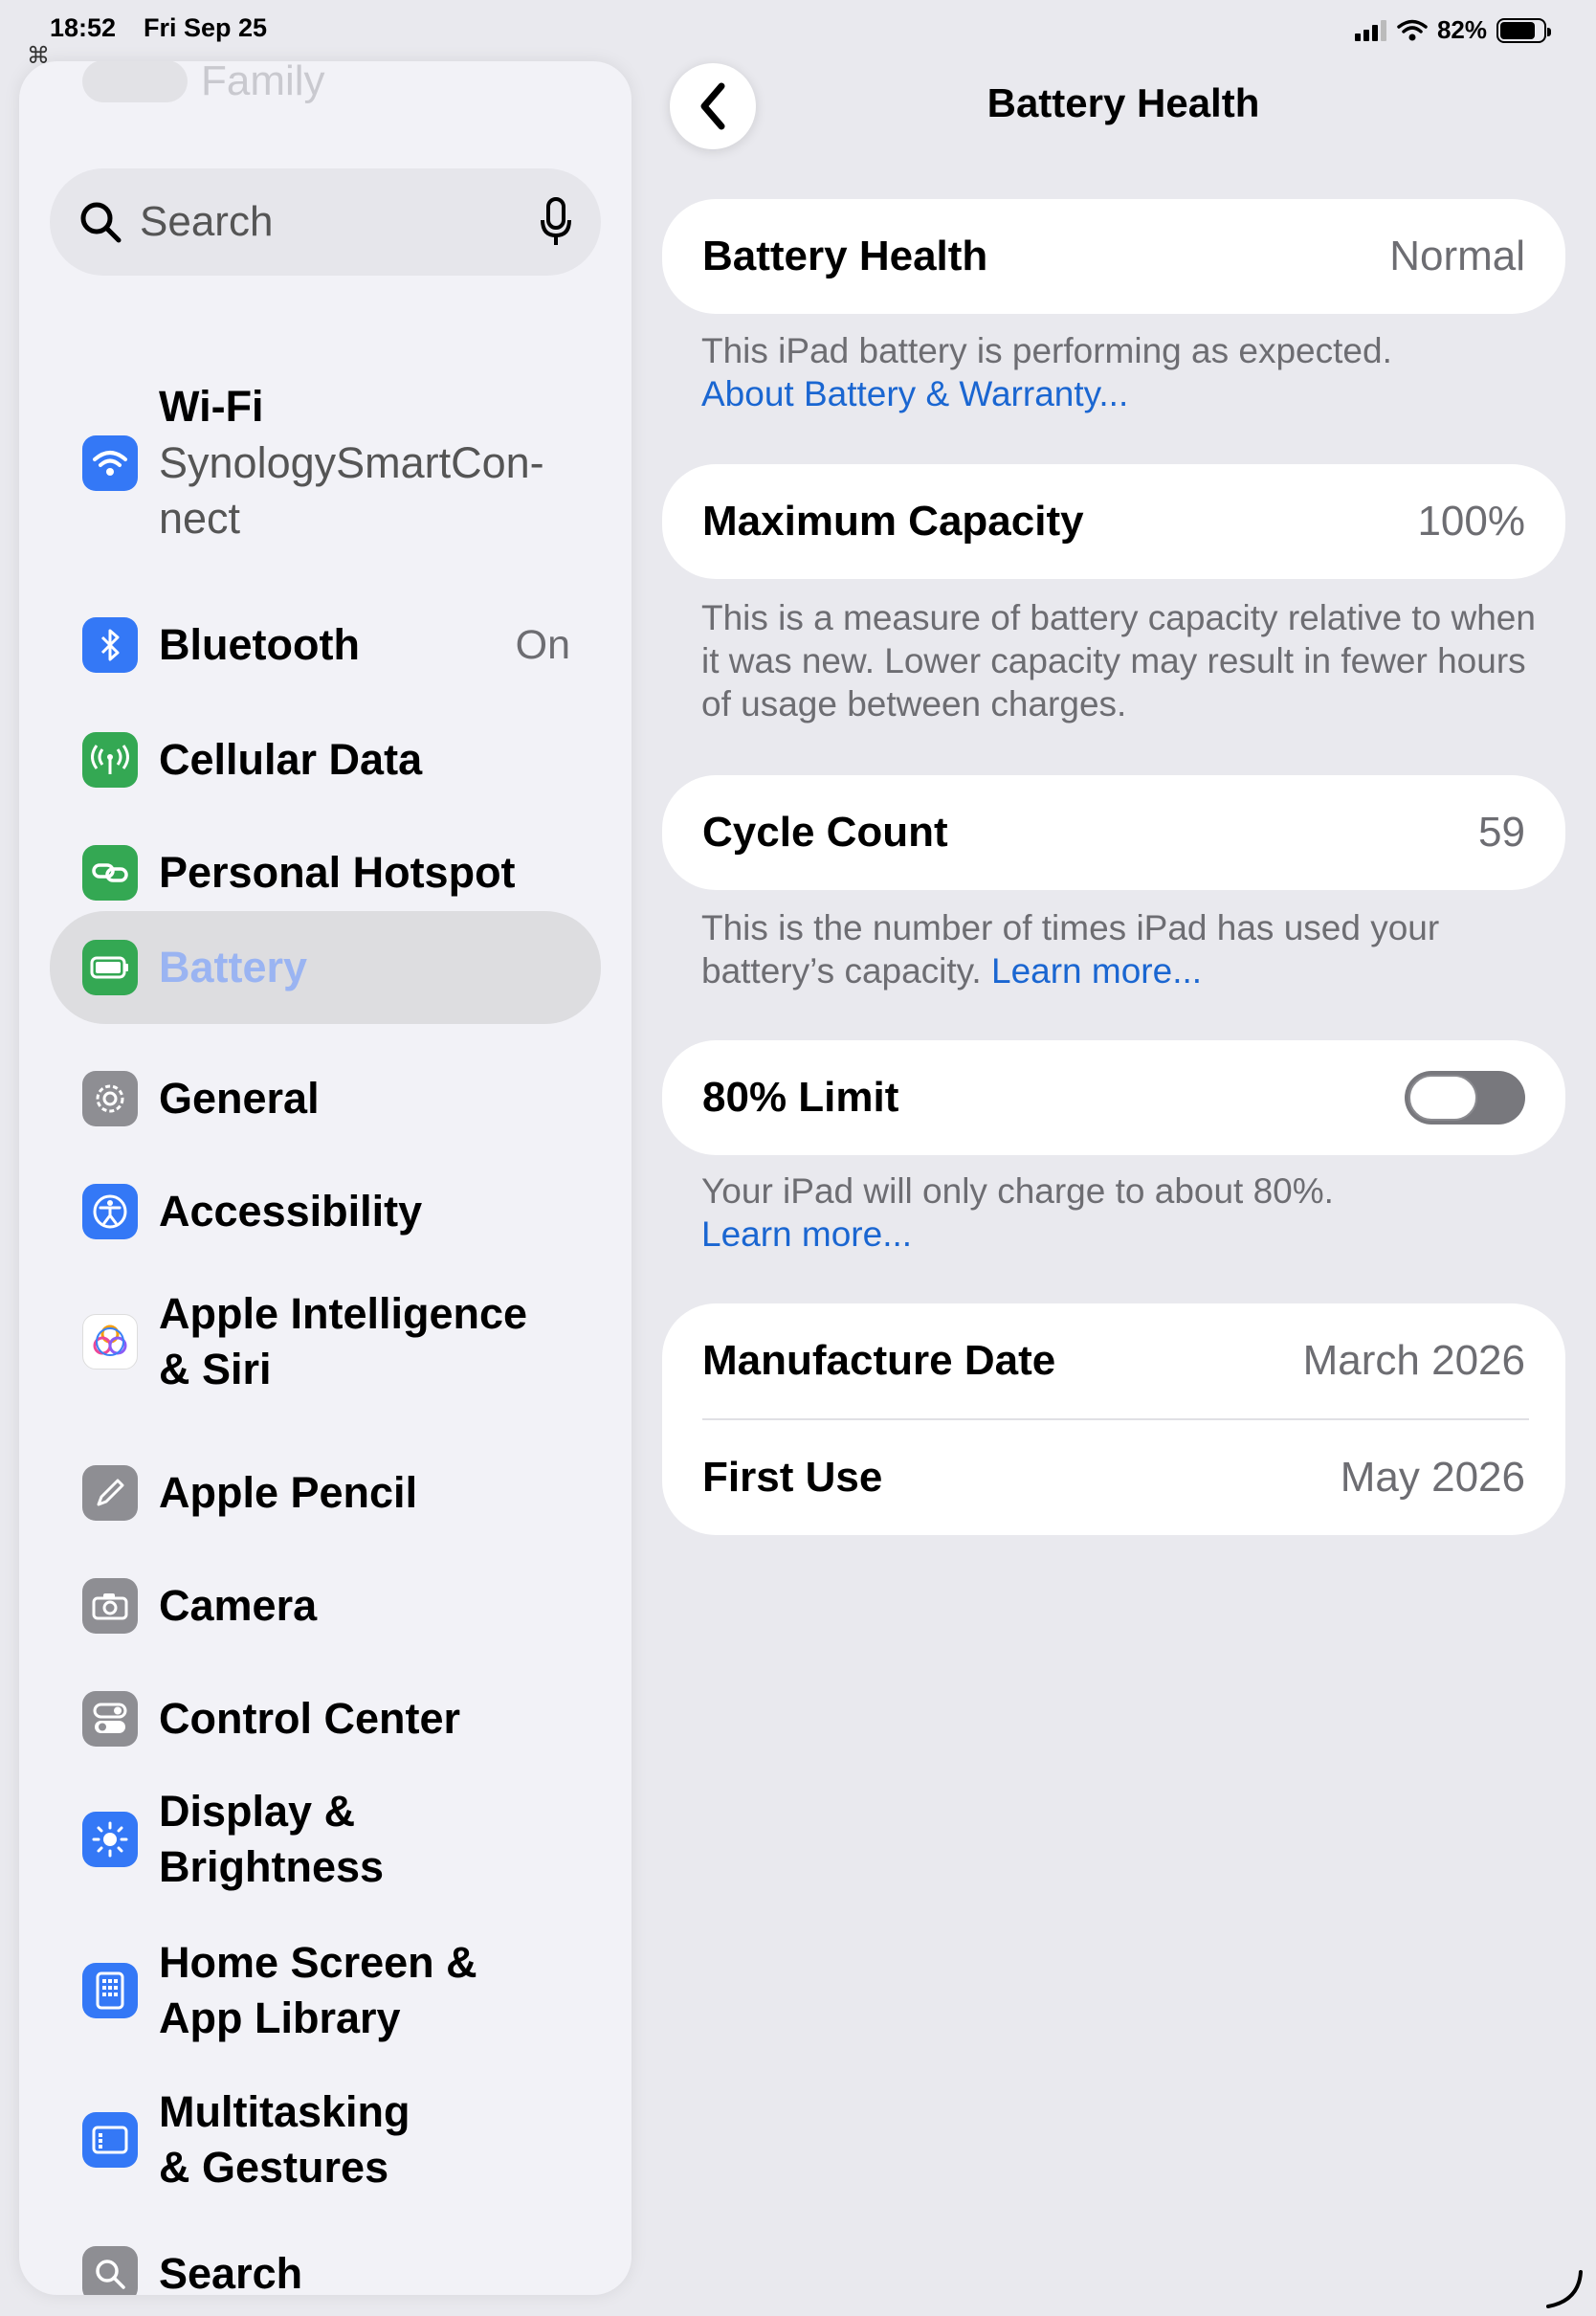  Describe the element at coordinates (84, 27) in the screenshot. I see `status-time: 18:52` at that location.